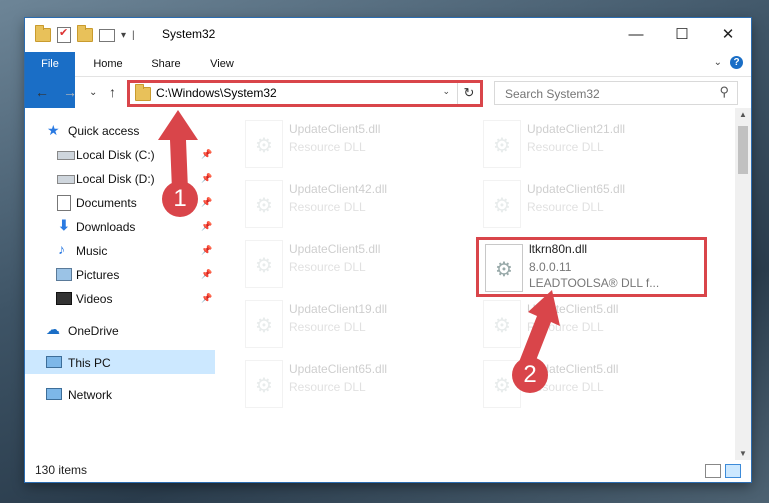 The width and height of the screenshot is (769, 503). I want to click on step-1-badge: 1, so click(180, 199).